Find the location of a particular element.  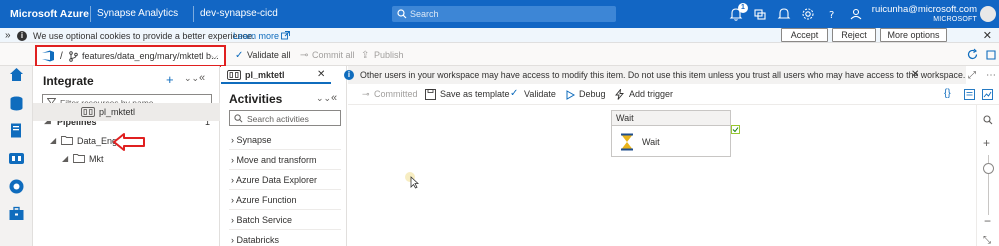

add-trigger-button: Add trigger is located at coordinates (651, 94).